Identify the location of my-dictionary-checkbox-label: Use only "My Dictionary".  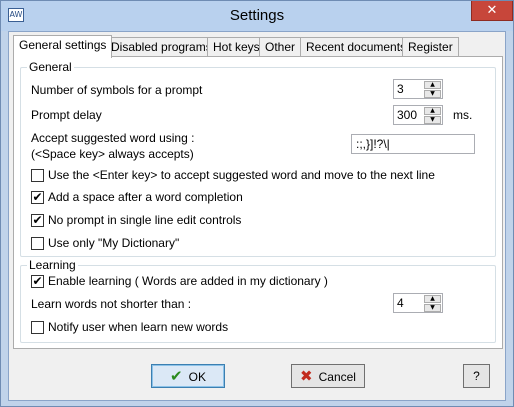
(114, 243).